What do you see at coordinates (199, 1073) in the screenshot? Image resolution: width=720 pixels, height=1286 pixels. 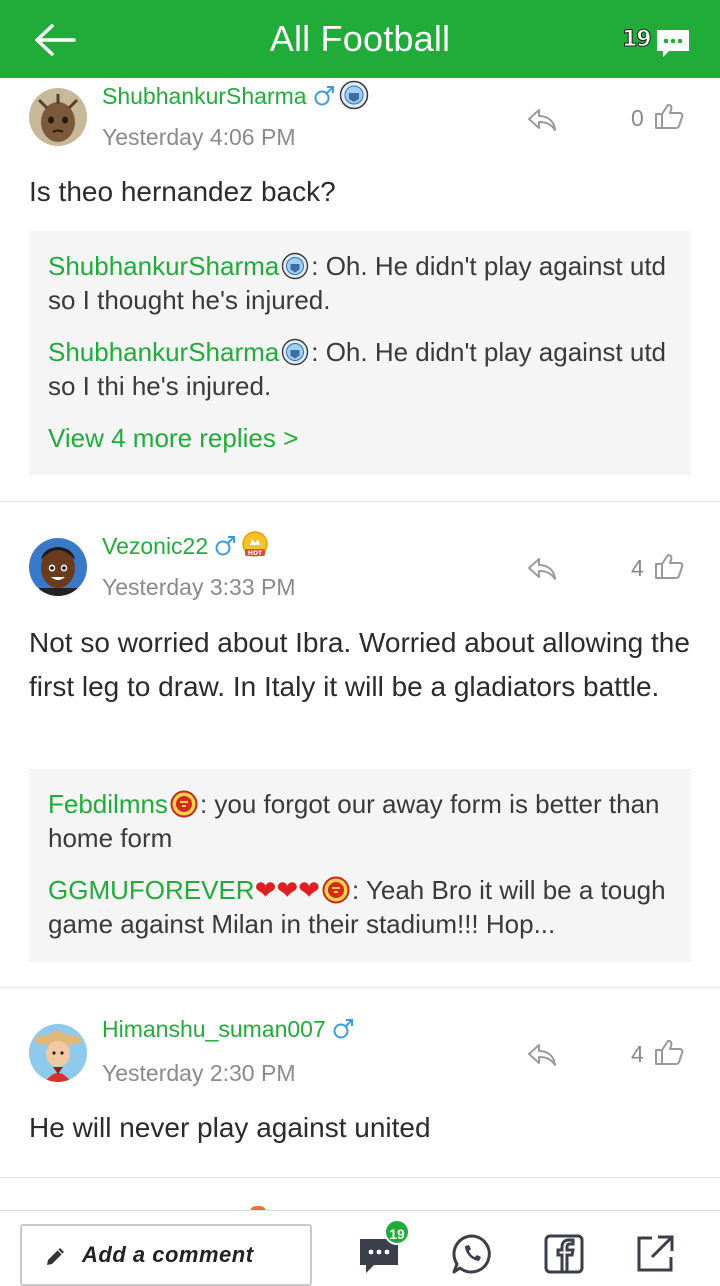 I see `timestamp: Yesterday 2:30 PM` at bounding box center [199, 1073].